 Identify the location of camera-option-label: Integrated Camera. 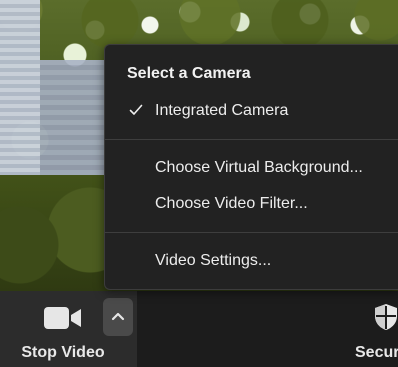
(222, 110).